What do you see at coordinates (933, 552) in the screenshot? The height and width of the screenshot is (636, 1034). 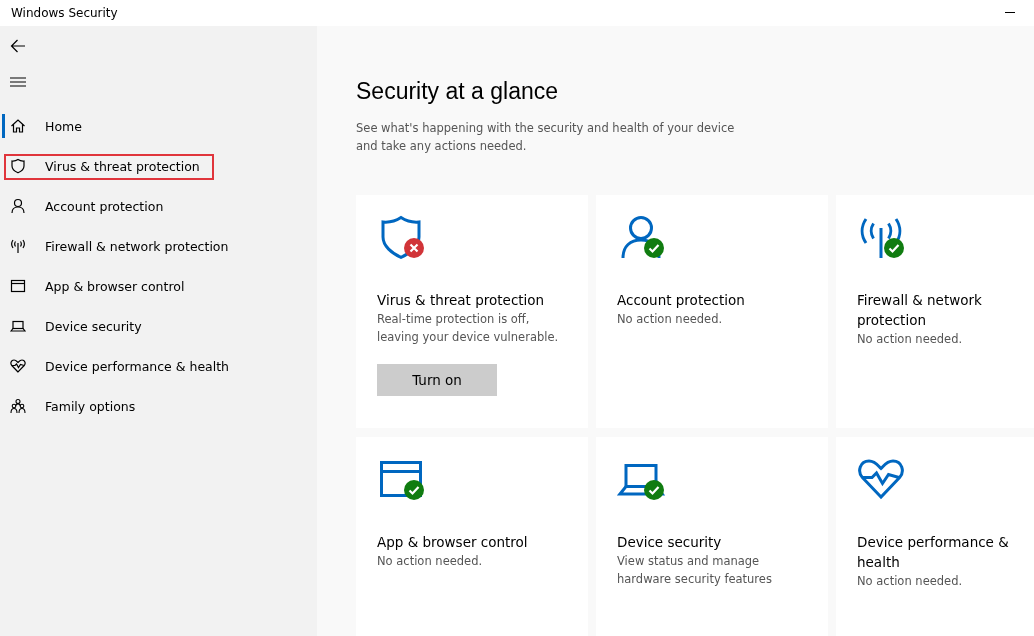 I see `card-title: Device performance & health` at bounding box center [933, 552].